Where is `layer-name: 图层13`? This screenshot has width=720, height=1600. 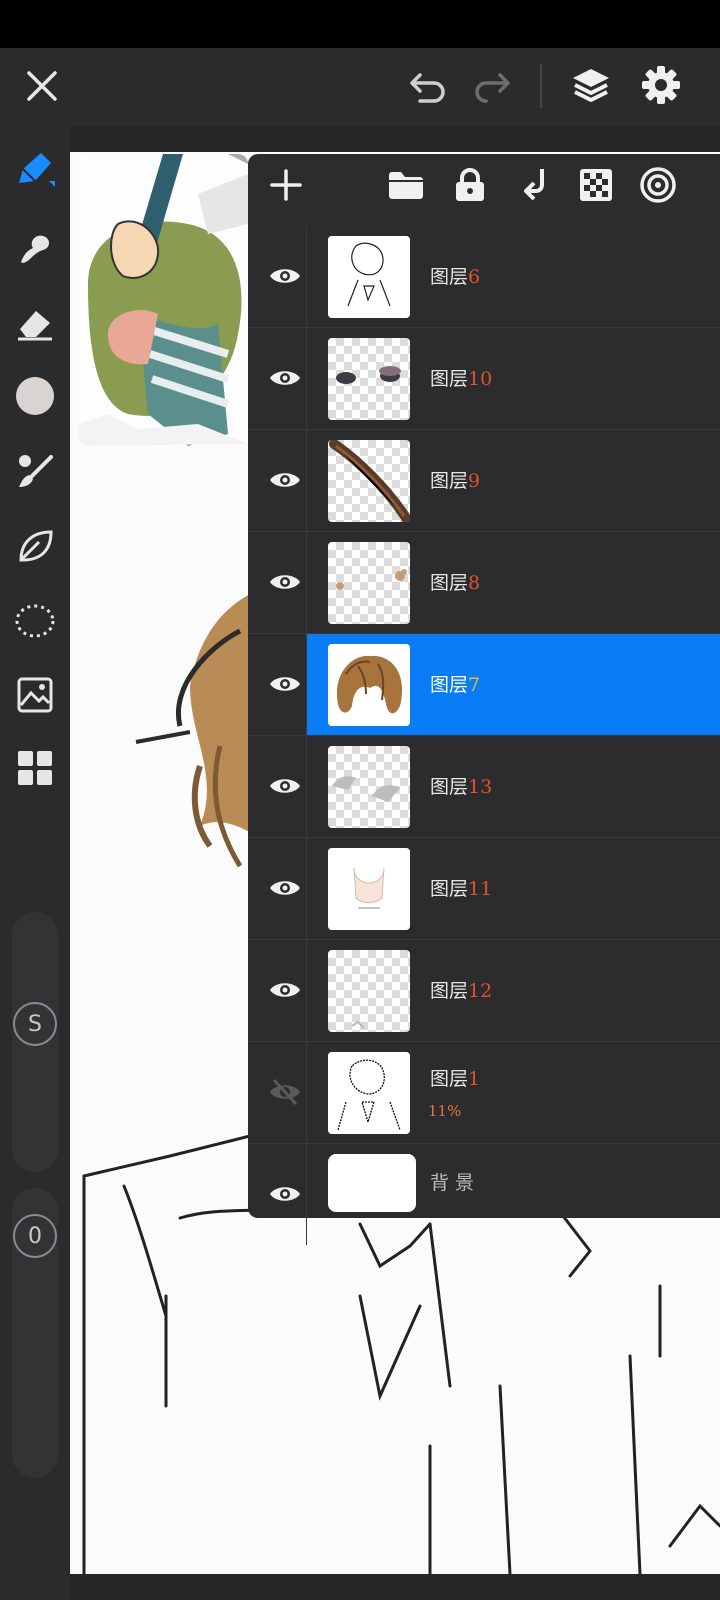
layer-name: 图层13 is located at coordinates (461, 785).